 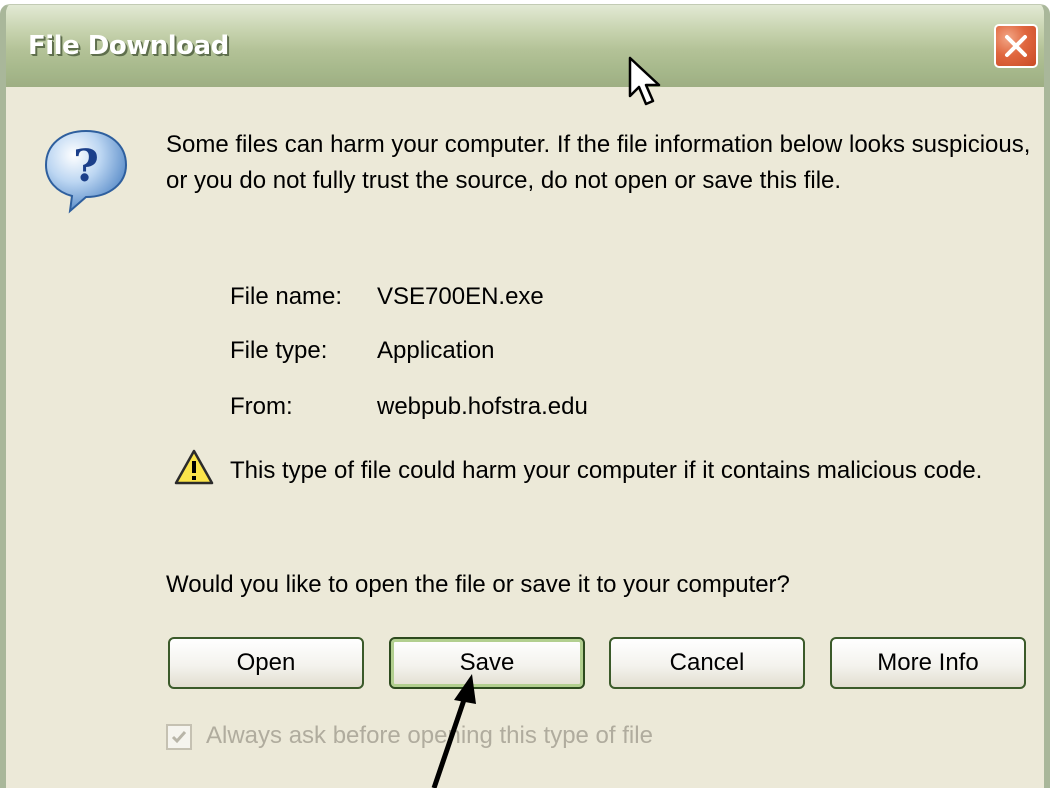 I want to click on more-info-button: More Info, so click(x=928, y=663).